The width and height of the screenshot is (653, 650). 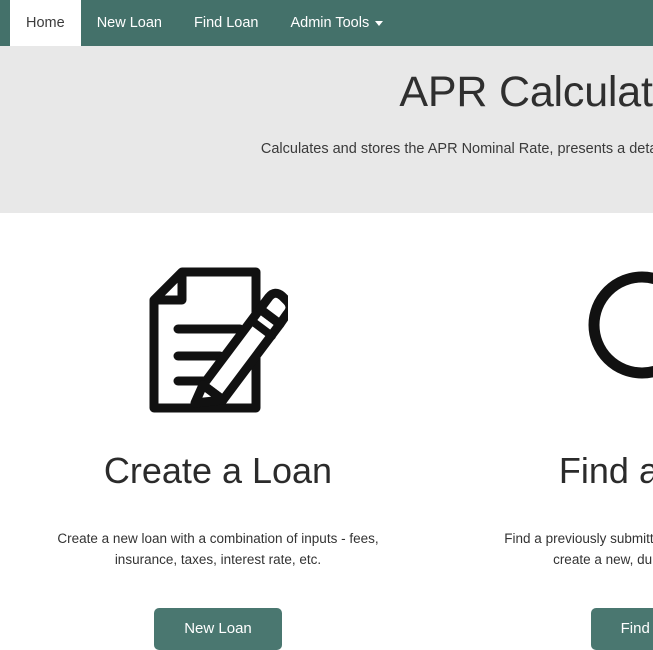 I want to click on find-loan-button: Find Loan, so click(x=621, y=629).